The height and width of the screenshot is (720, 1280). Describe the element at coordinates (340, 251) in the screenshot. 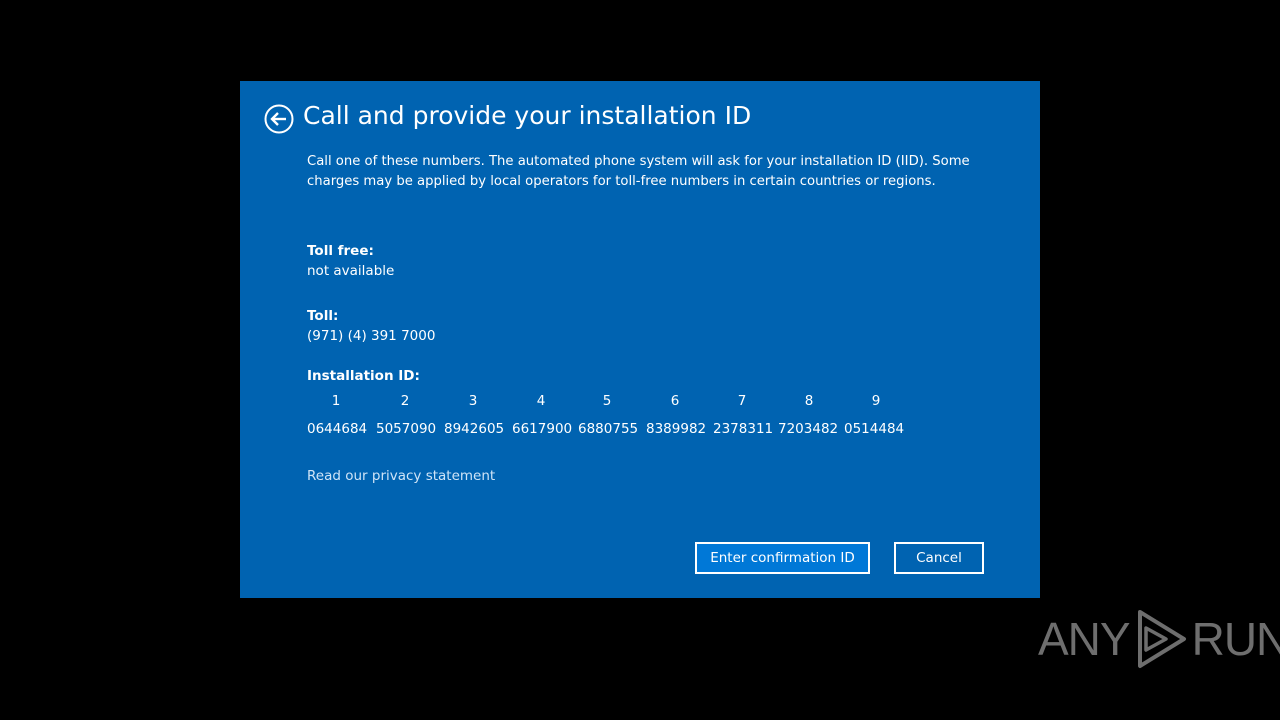

I see `toll-free-label: Toll free:` at that location.